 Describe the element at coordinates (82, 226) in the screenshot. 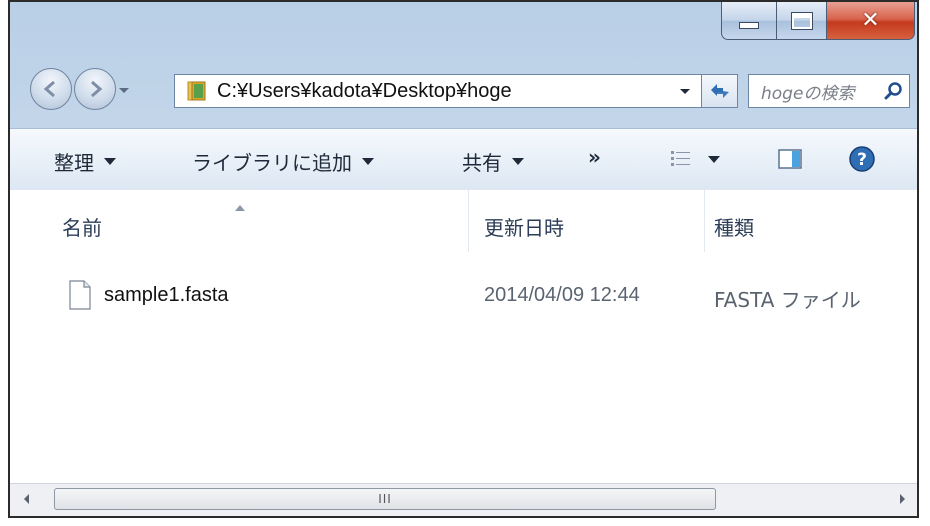

I see `column-header-name: 名前` at that location.